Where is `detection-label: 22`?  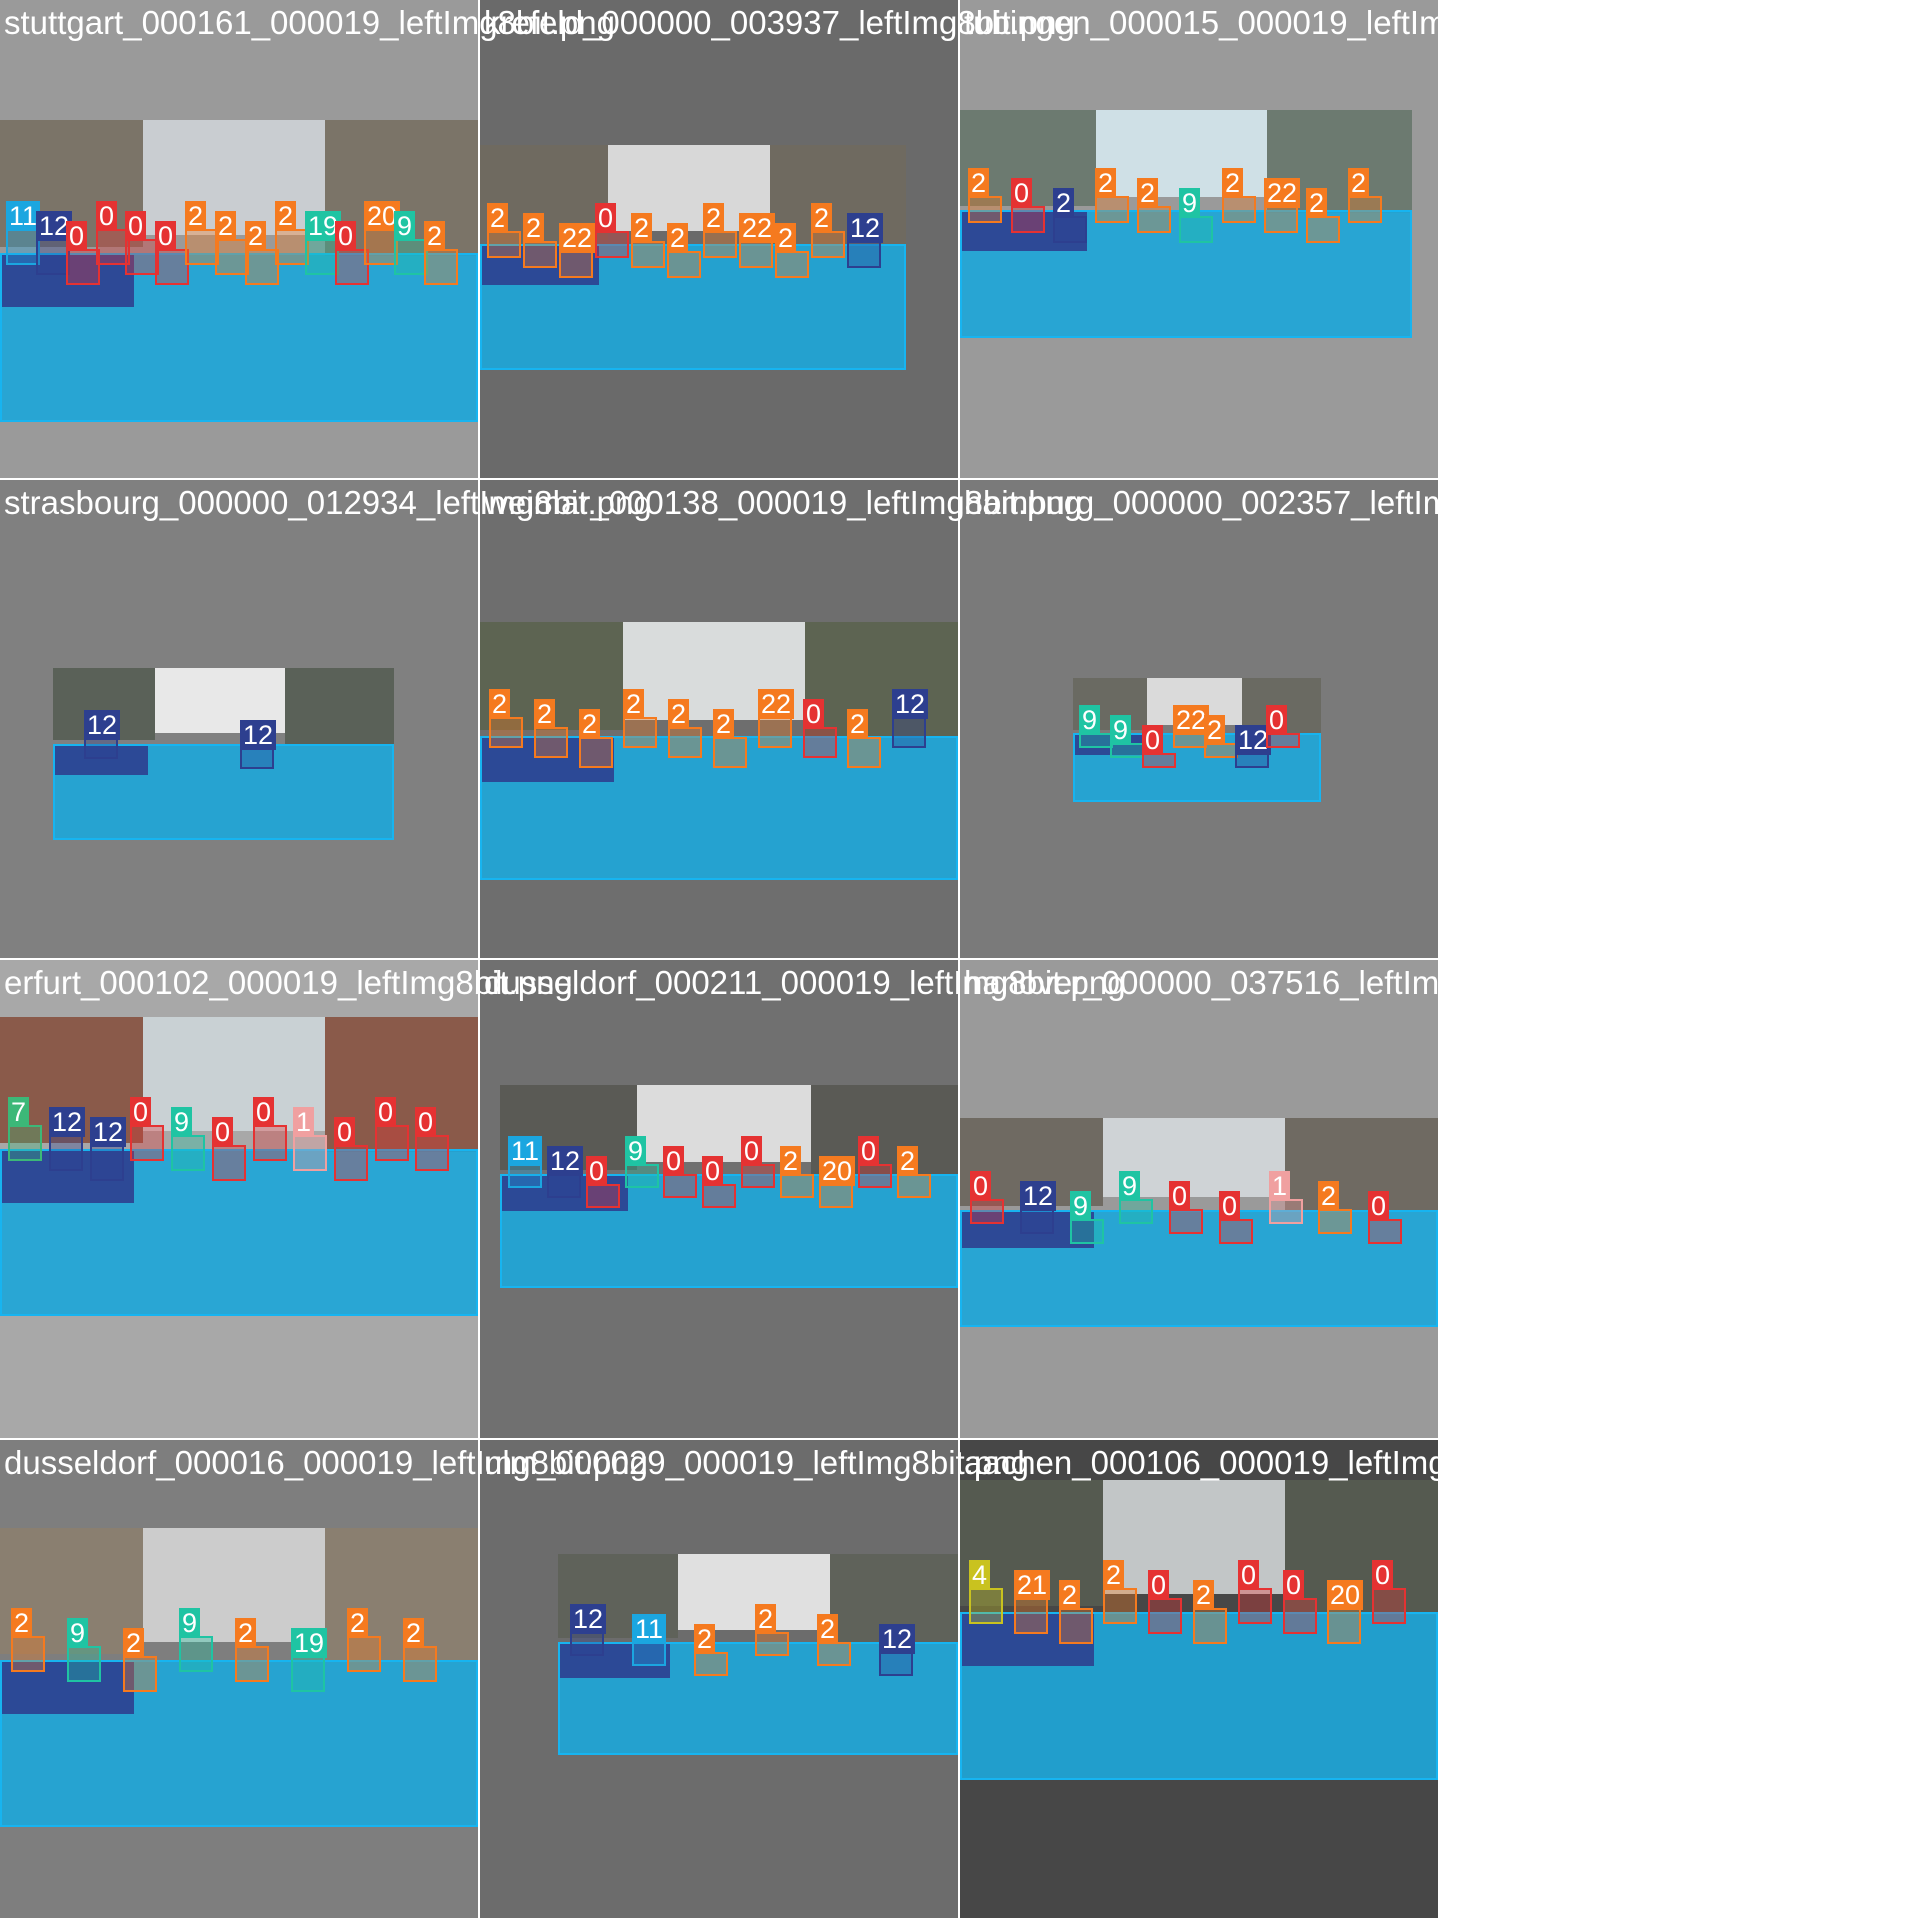 detection-label: 22 is located at coordinates (1282, 193).